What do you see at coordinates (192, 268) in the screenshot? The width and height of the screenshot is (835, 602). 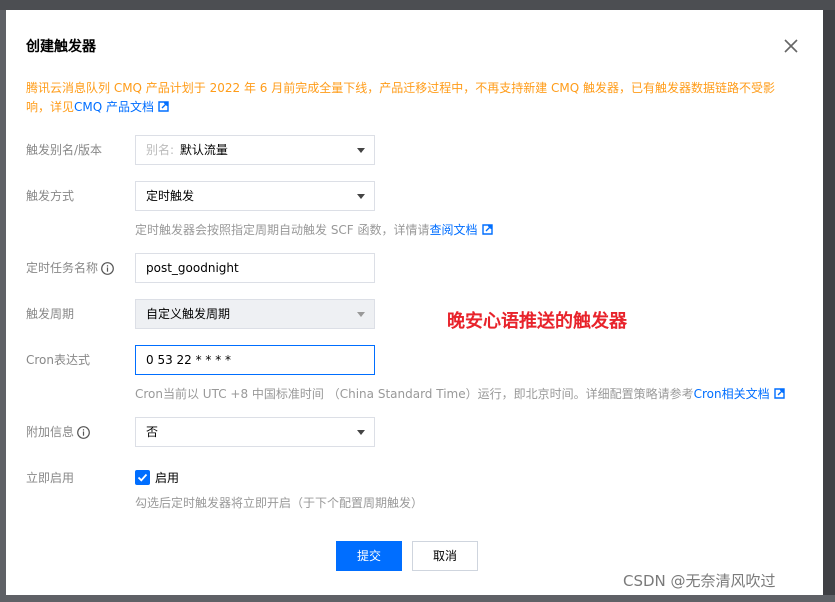 I see `task-name-value: post_goodnight` at bounding box center [192, 268].